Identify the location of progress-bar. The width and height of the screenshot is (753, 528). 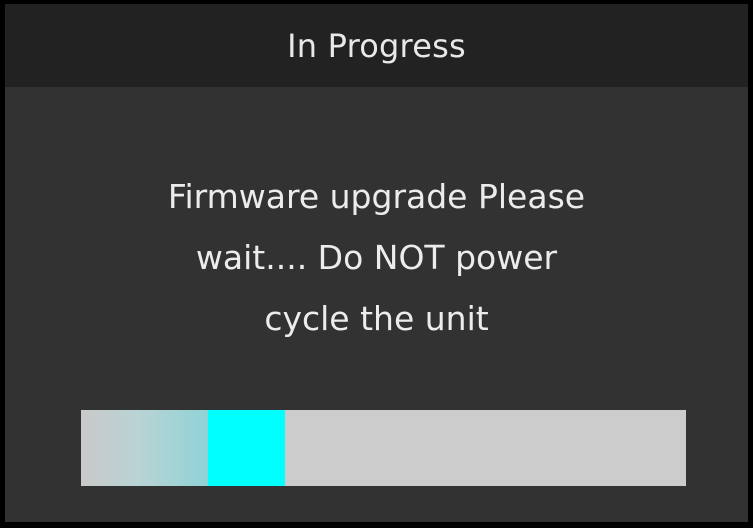
(383, 448).